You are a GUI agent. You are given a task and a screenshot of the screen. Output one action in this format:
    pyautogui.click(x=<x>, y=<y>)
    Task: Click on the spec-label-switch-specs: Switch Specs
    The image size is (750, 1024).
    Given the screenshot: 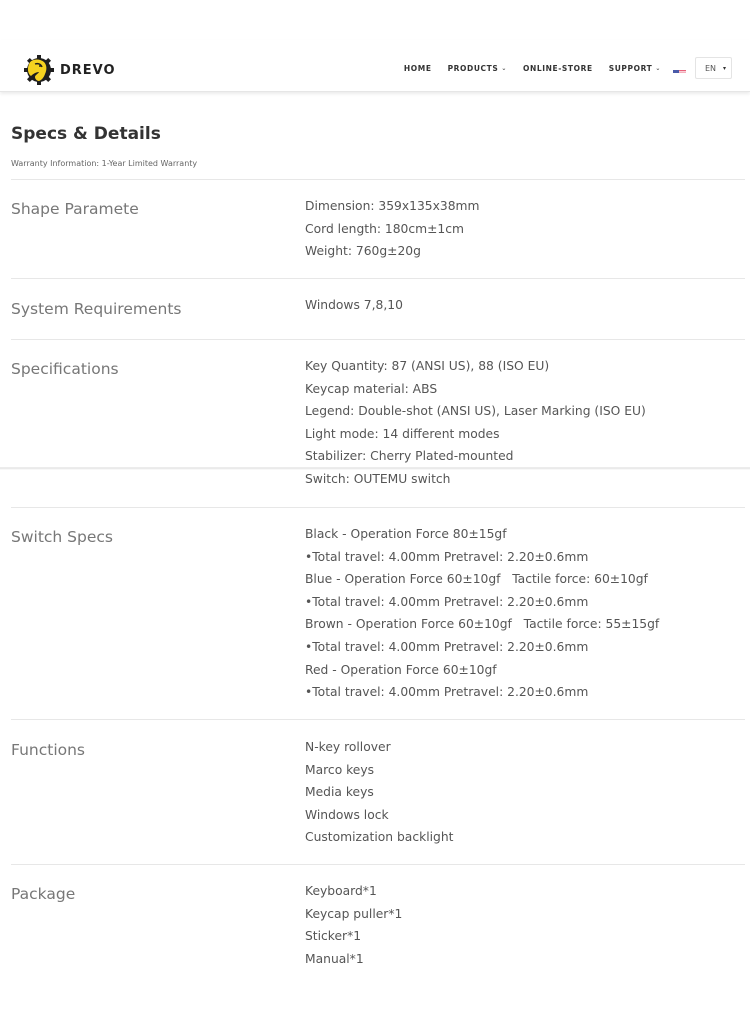 What is the action you would take?
    pyautogui.click(x=62, y=537)
    